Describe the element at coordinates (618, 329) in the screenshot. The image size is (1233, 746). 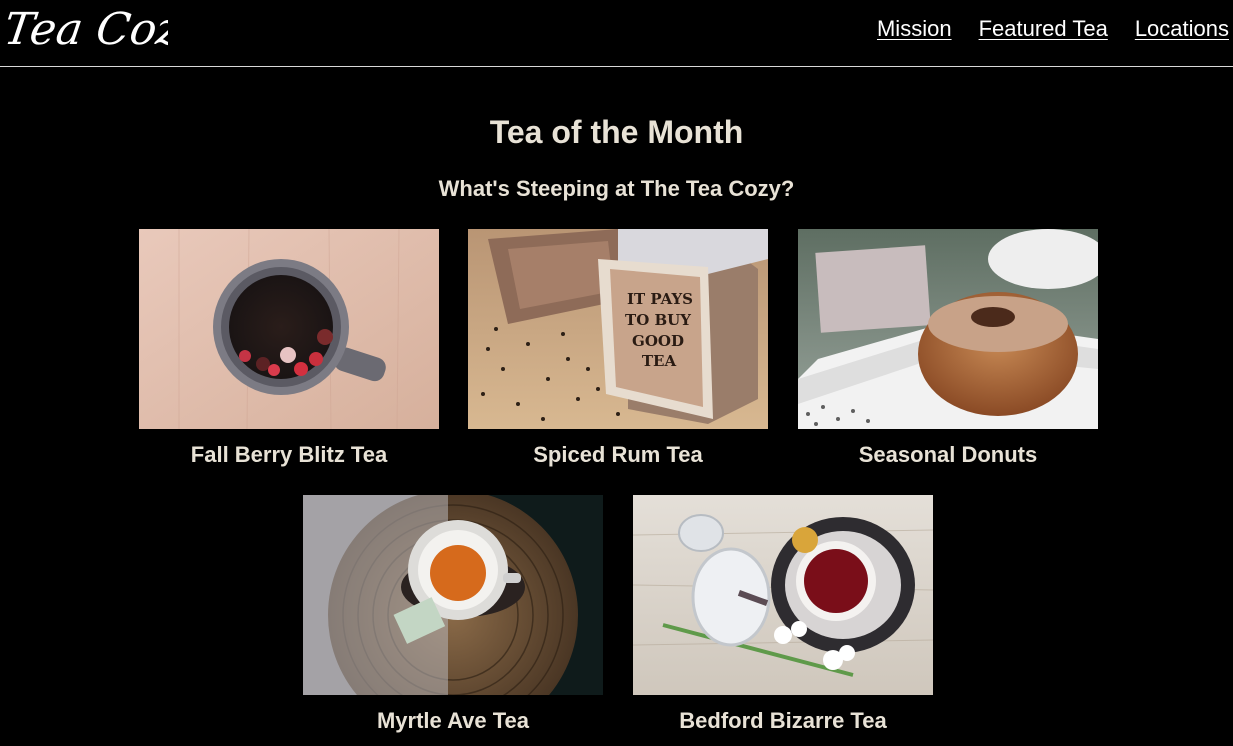
I see `spiced-rum-image: IT PAYS TO BUY GOOD TEA` at that location.